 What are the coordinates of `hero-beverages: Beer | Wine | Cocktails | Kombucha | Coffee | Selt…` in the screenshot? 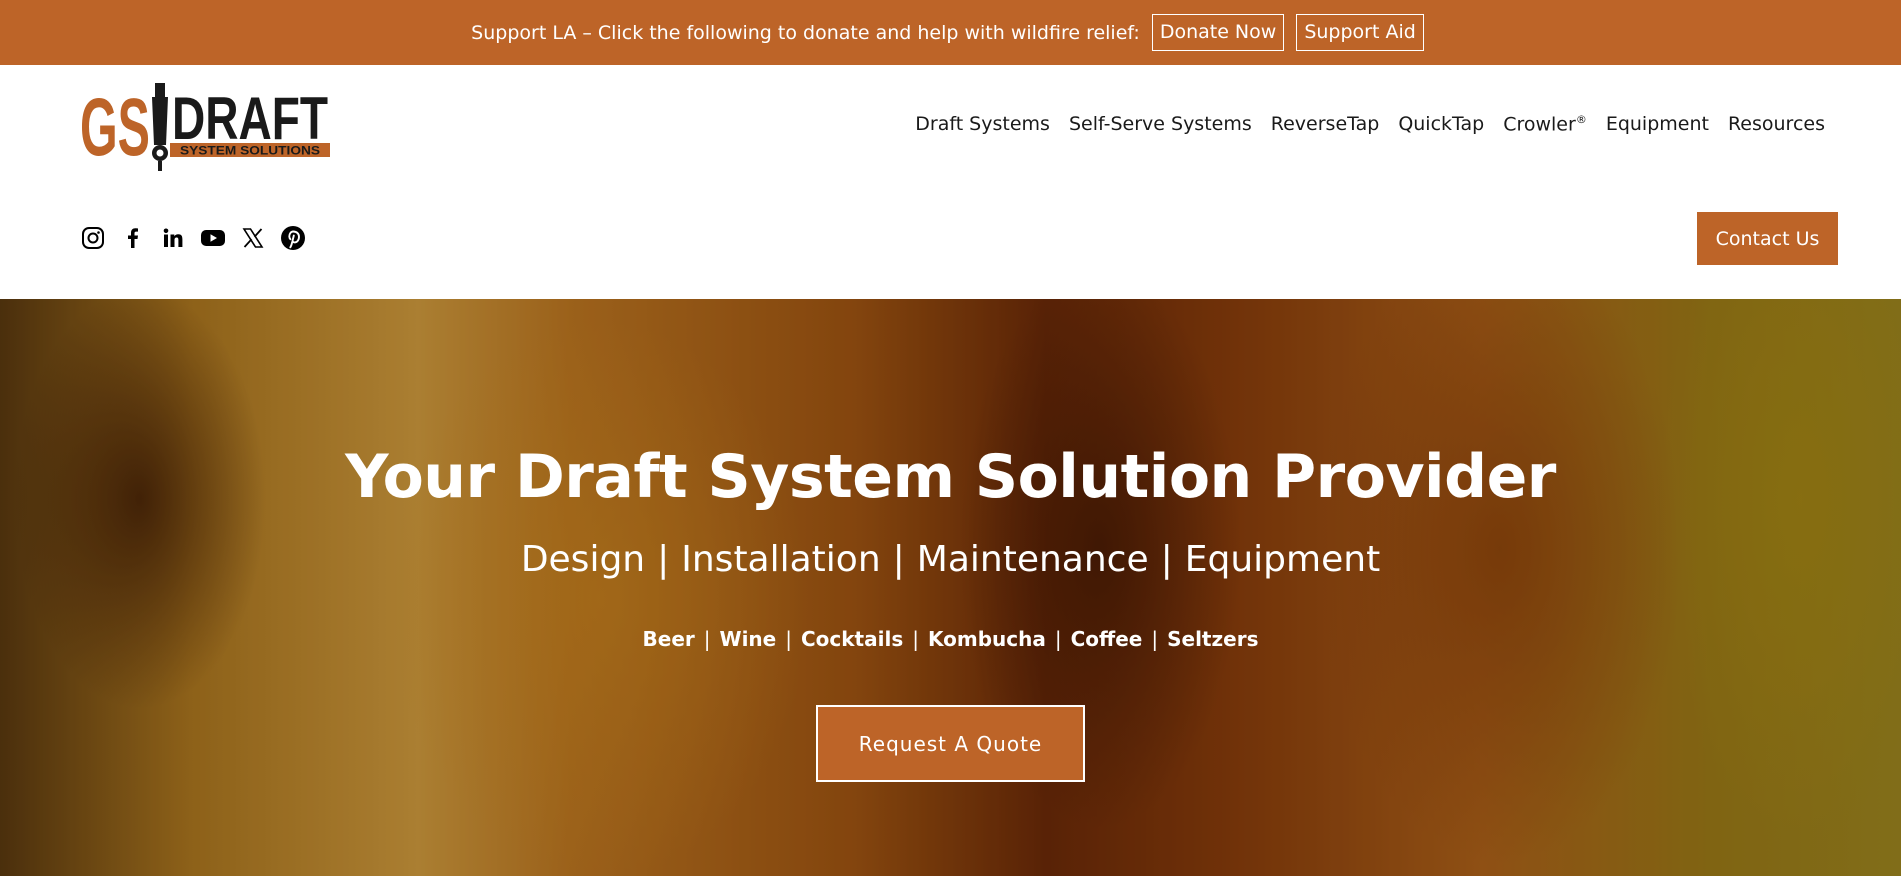 It's located at (950, 639).